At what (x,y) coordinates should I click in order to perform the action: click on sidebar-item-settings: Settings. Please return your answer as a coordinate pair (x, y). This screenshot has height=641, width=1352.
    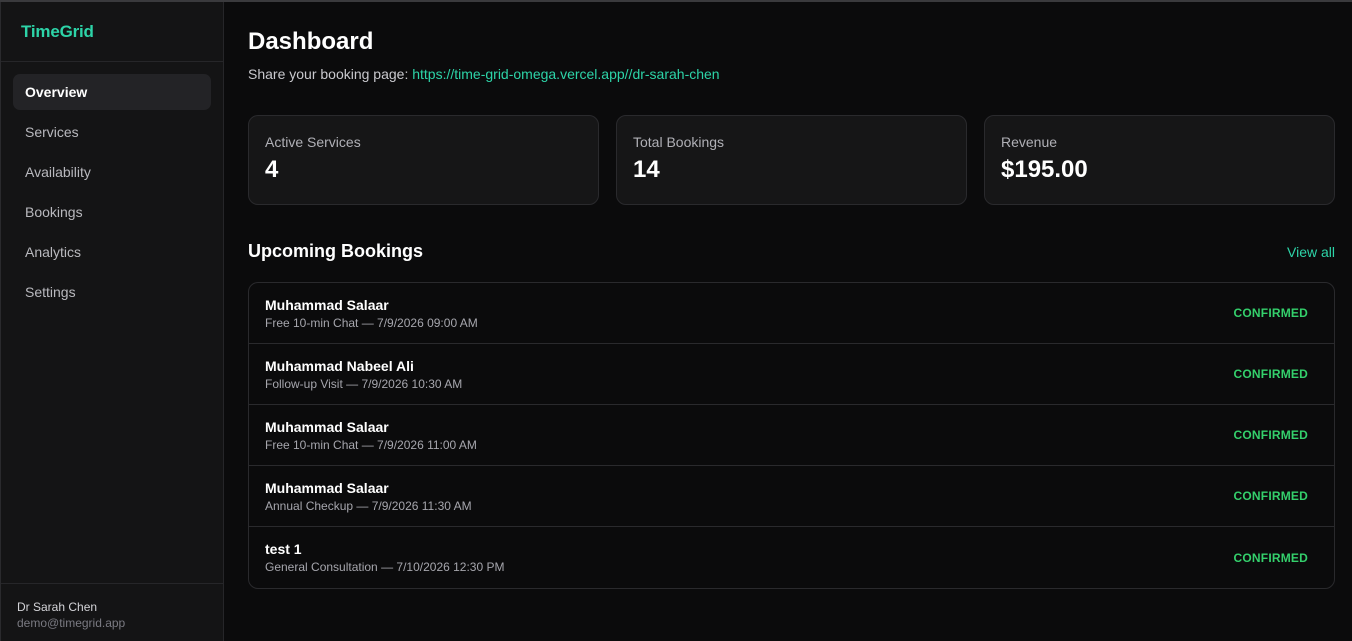
    Looking at the image, I should click on (112, 292).